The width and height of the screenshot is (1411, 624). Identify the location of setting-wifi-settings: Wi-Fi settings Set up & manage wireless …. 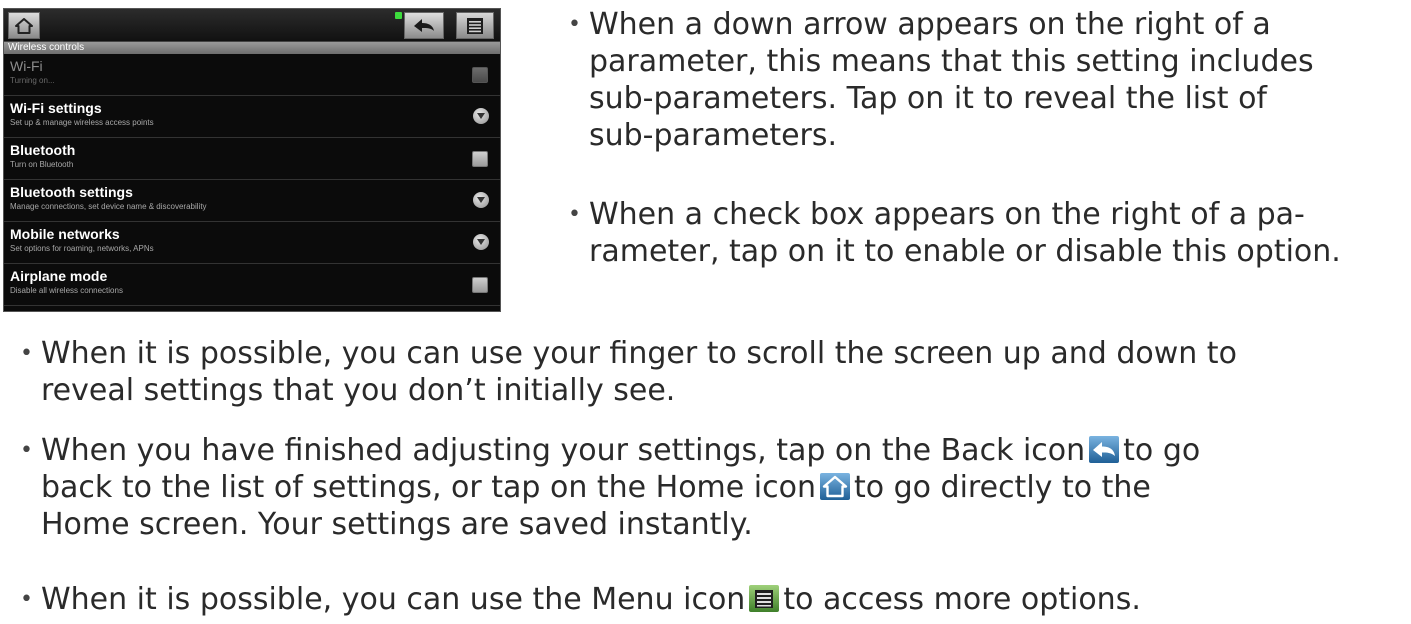
(252, 117).